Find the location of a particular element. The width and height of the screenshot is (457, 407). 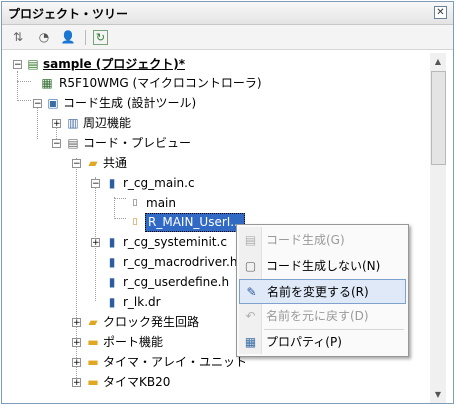

scroll-down-icon: ▼ is located at coordinates (438, 394).